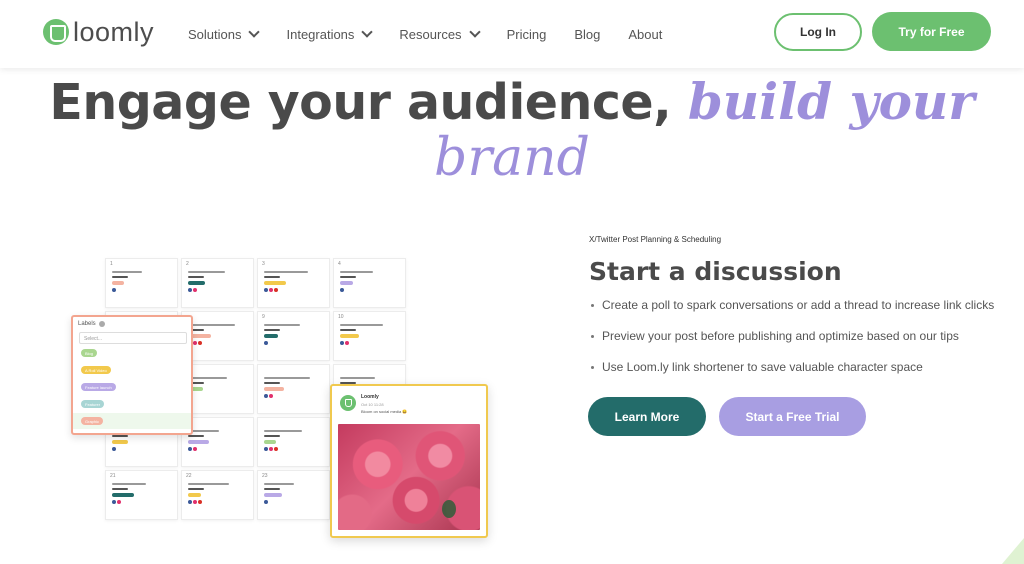  Describe the element at coordinates (141, 495) in the screenshot. I see `calendar-day-cell: 21` at that location.